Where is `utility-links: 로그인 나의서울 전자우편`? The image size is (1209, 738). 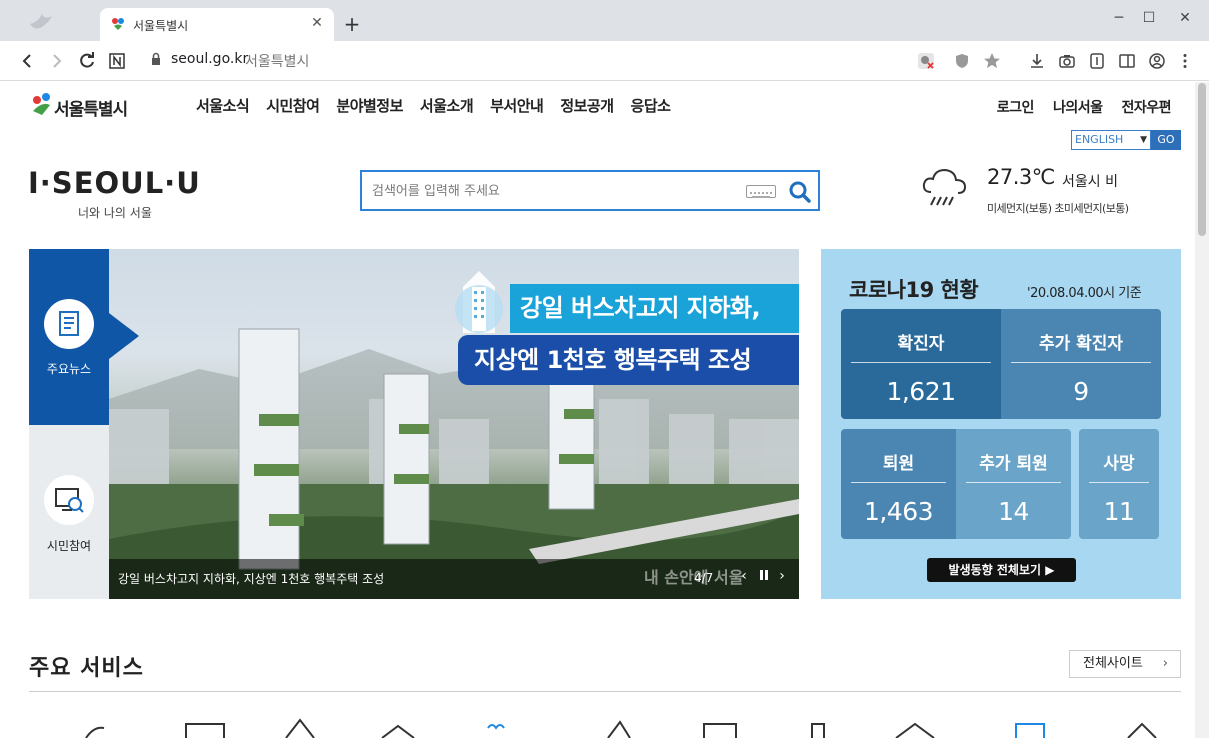
utility-links: 로그인 나의서울 전자우편 is located at coordinates (1075, 107).